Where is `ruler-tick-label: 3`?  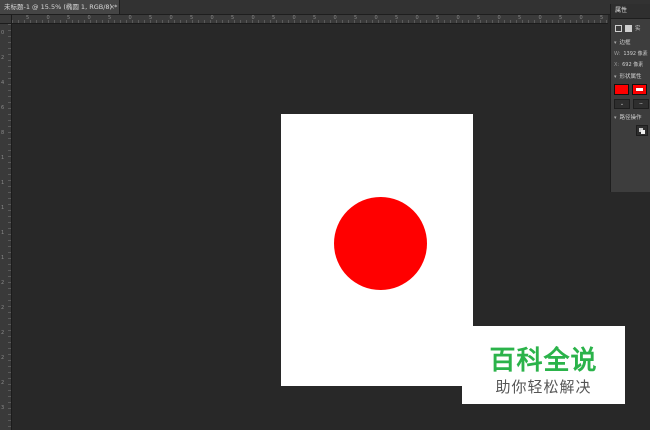
ruler-tick-label: 3 is located at coordinates (3, 408).